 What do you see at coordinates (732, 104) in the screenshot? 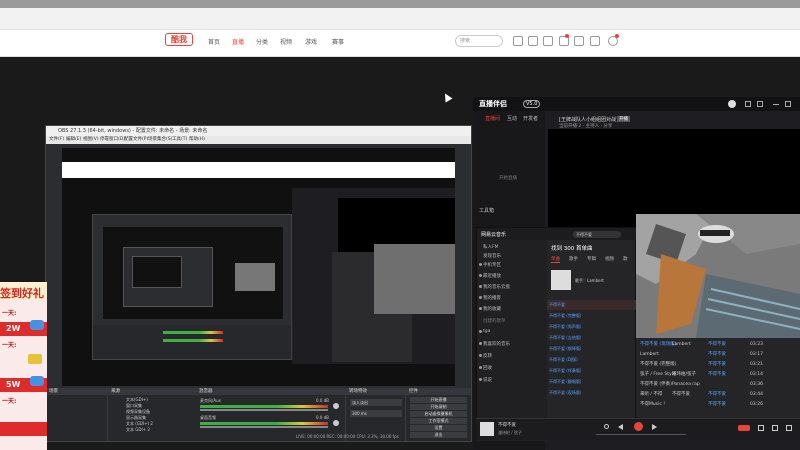
I see `avatar` at bounding box center [732, 104].